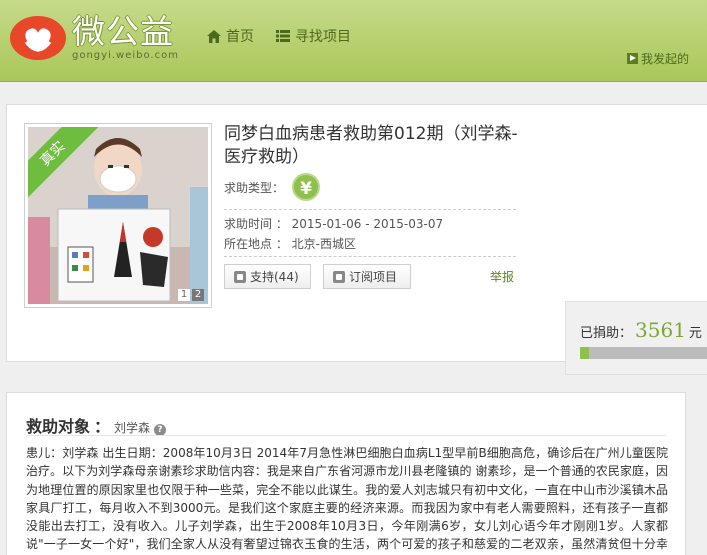  I want to click on subscribe-button-label: 订阅项目, so click(373, 277).